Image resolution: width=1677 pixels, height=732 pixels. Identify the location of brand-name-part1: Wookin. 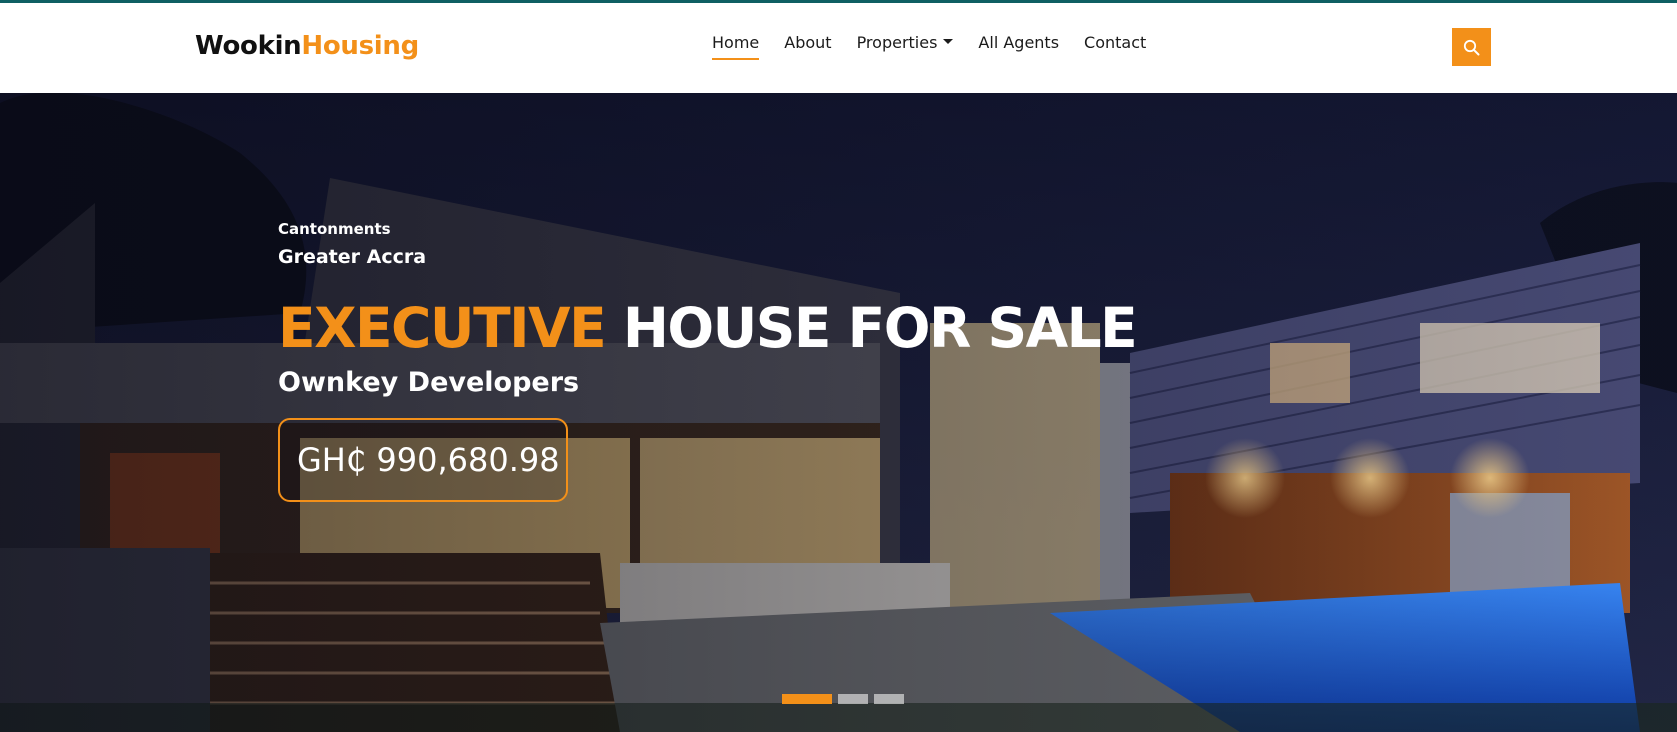
(248, 46).